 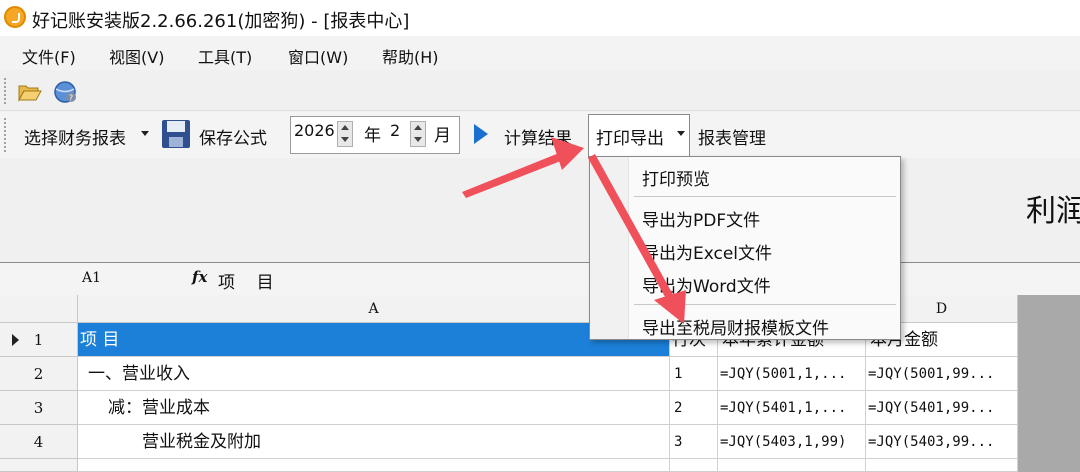 What do you see at coordinates (374, 374) in the screenshot?
I see `table-cell: 一、营业收入` at bounding box center [374, 374].